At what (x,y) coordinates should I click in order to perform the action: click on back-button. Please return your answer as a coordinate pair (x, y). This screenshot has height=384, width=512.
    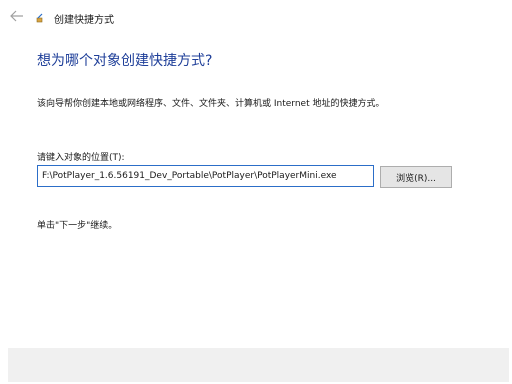
    Looking at the image, I should click on (17, 16).